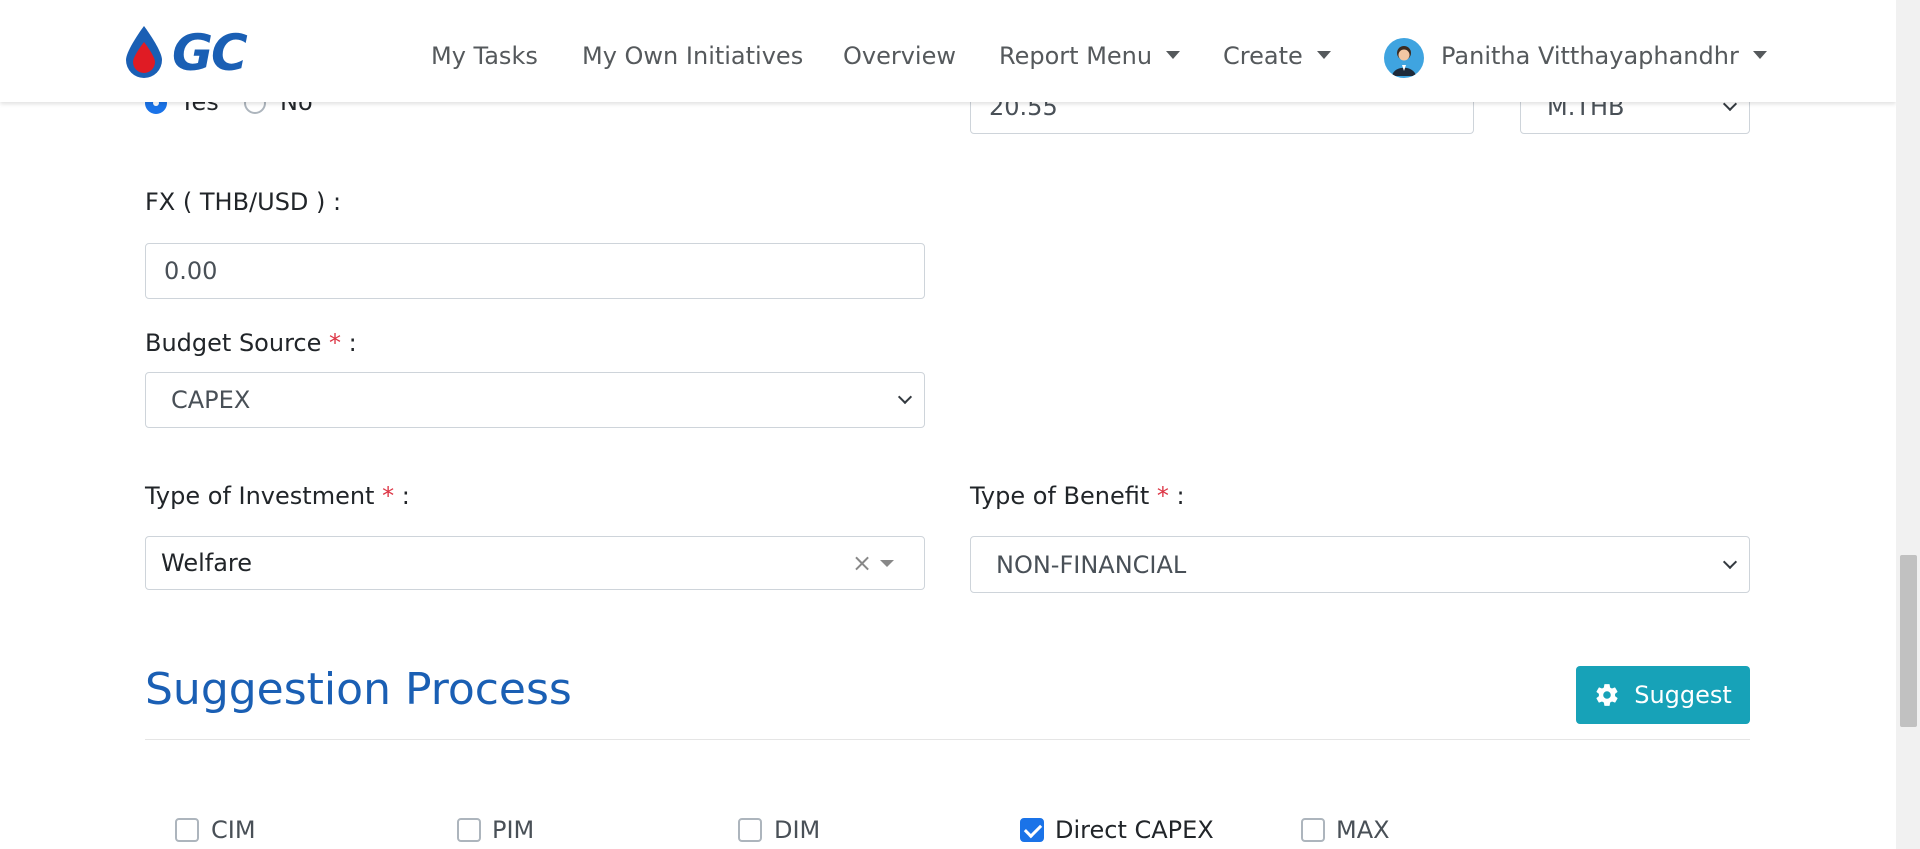  Describe the element at coordinates (144, 52) in the screenshot. I see `drop-logo-icon` at that location.